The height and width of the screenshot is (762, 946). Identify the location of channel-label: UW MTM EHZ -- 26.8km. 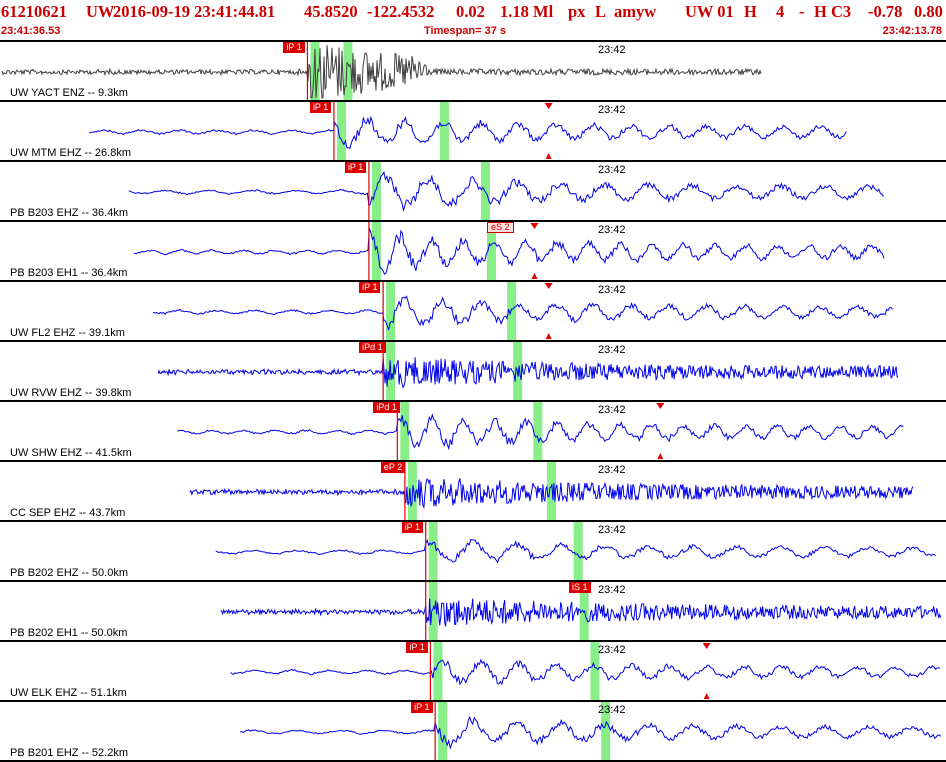
(70, 153).